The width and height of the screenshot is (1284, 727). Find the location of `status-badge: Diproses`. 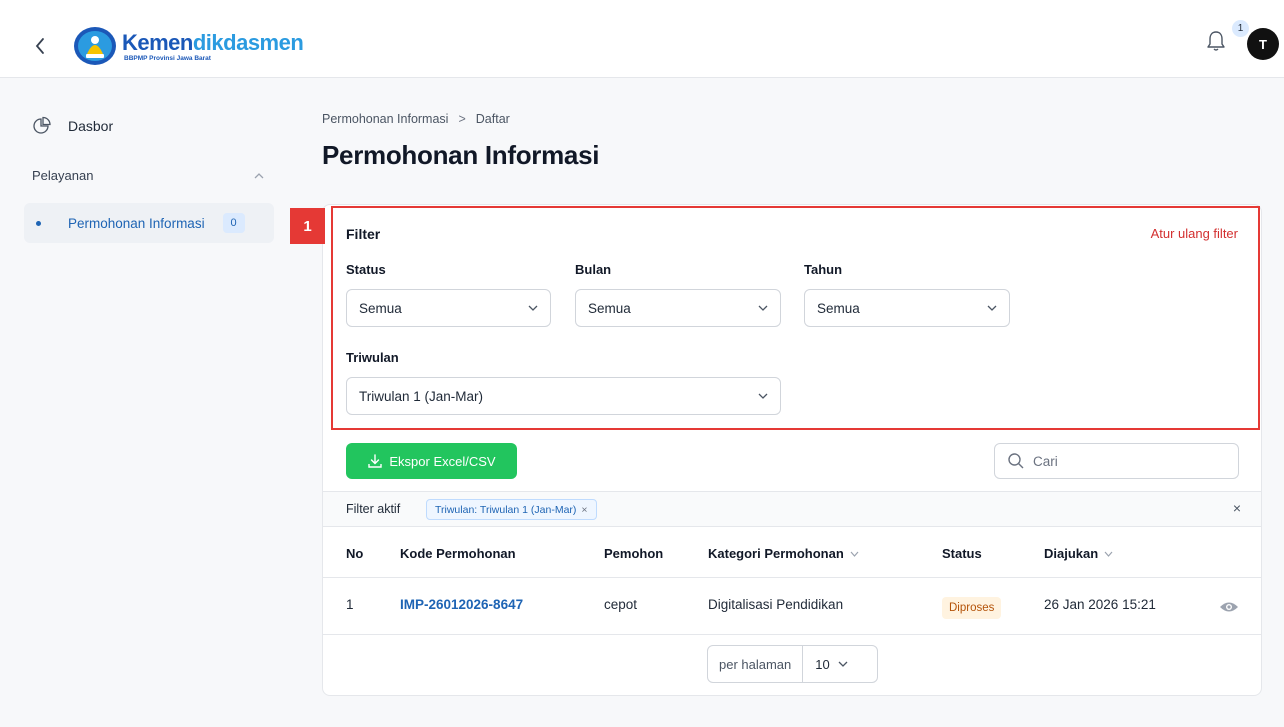

status-badge: Diproses is located at coordinates (972, 608).